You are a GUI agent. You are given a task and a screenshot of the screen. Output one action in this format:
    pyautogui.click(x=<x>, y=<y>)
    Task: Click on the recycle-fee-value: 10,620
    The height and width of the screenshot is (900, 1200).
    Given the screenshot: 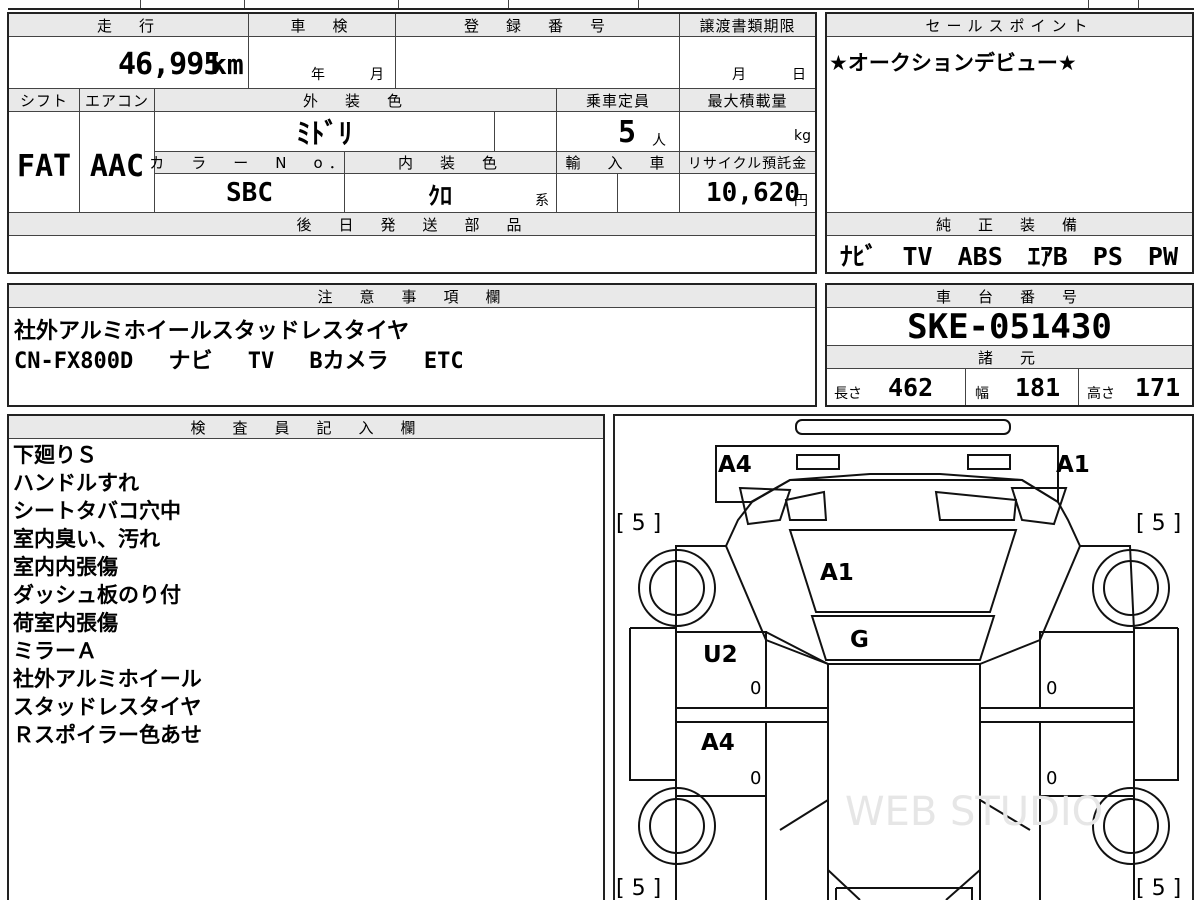 What is the action you would take?
    pyautogui.click(x=753, y=193)
    